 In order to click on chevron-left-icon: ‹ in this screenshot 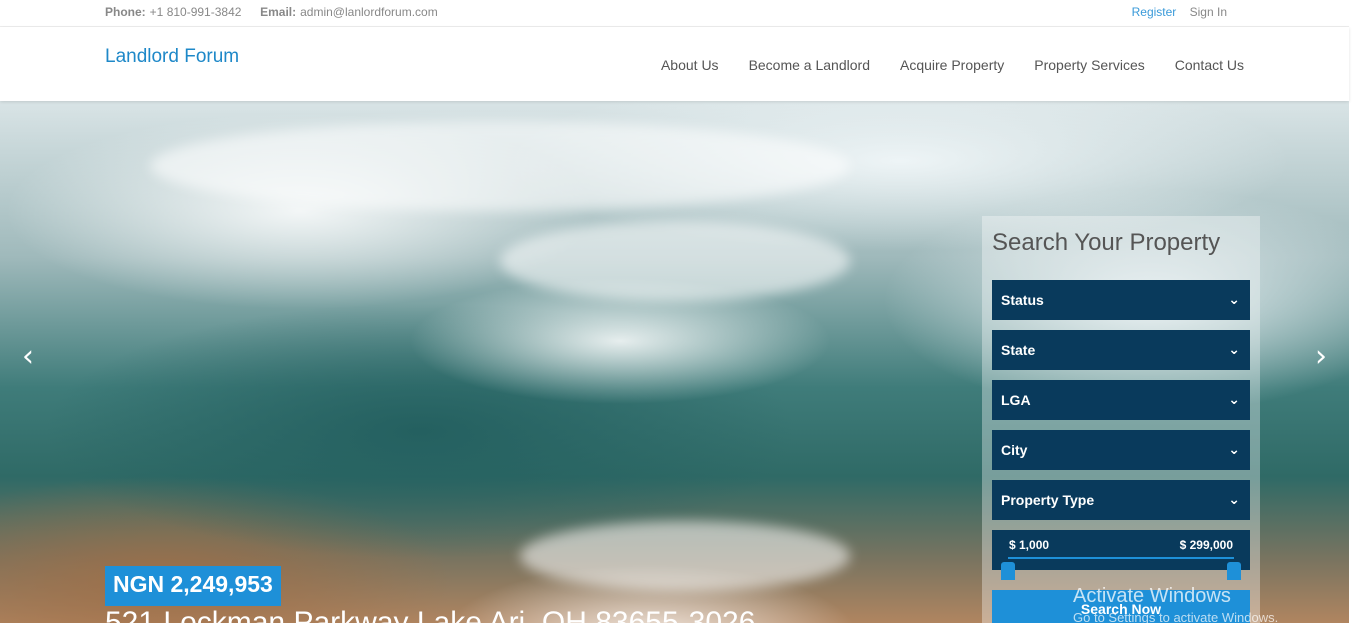, I will do `click(28, 357)`.